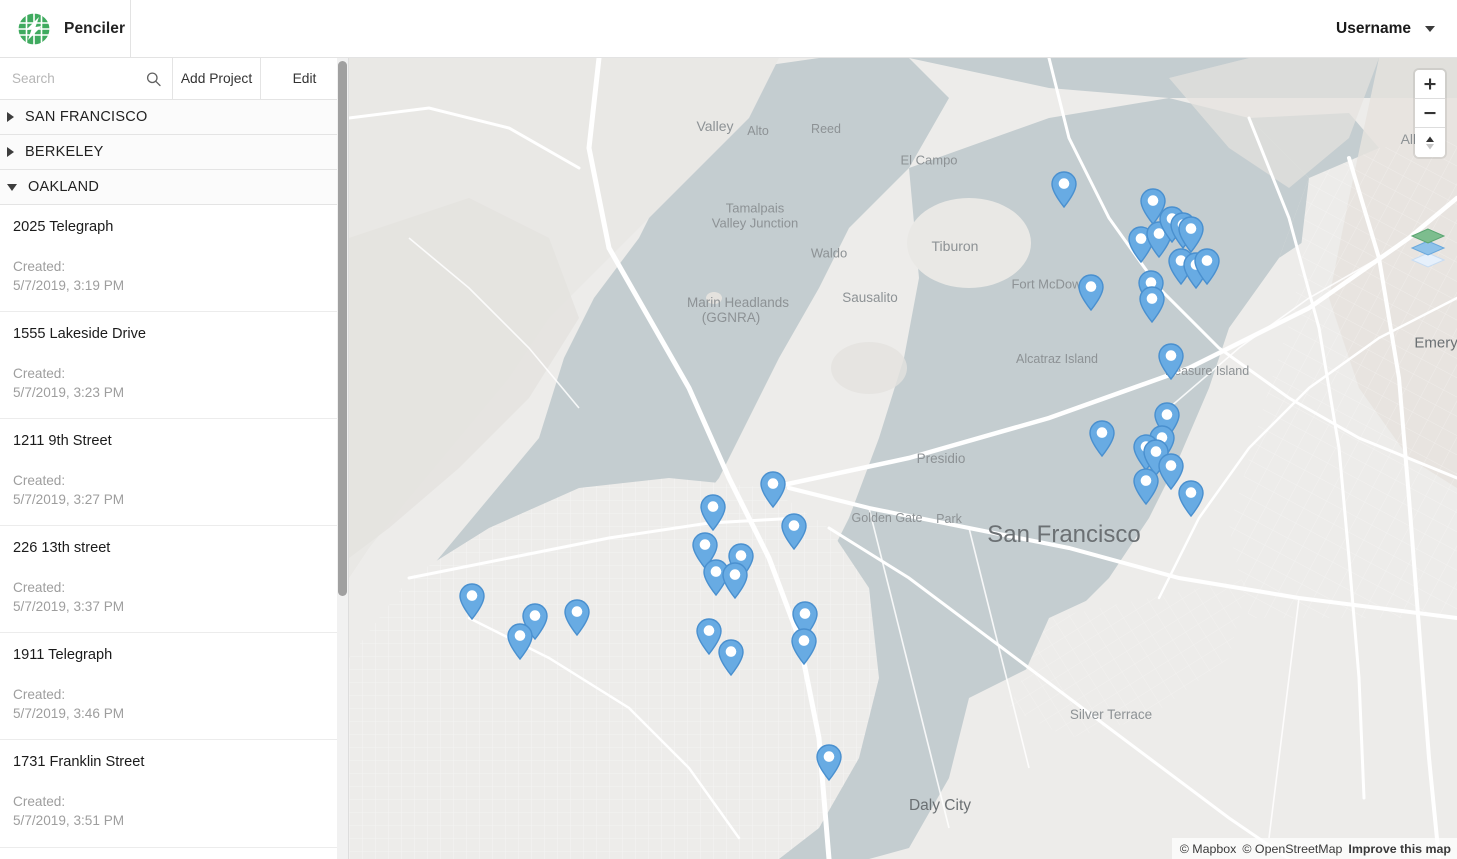 Image resolution: width=1457 pixels, height=859 pixels. I want to click on compass-icon, so click(1430, 142).